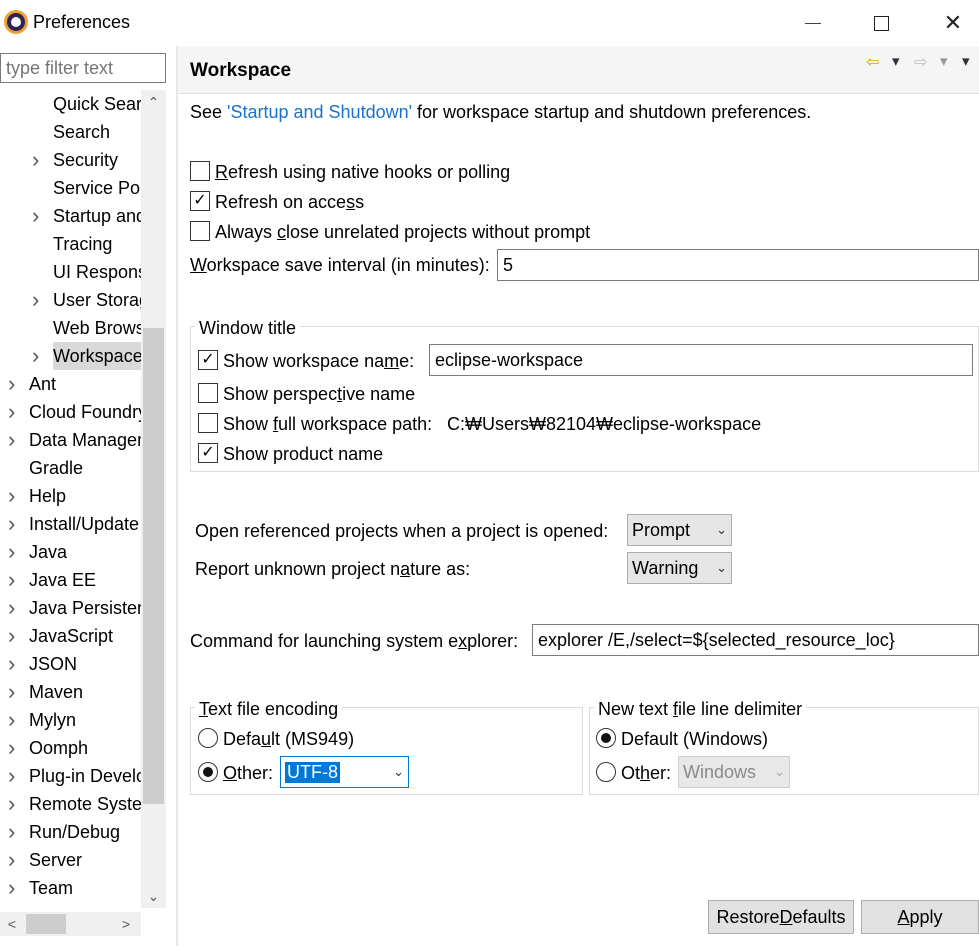 The height and width of the screenshot is (946, 979). What do you see at coordinates (694, 739) in the screenshot?
I see `delimiter-default-label: Default (Windows)` at bounding box center [694, 739].